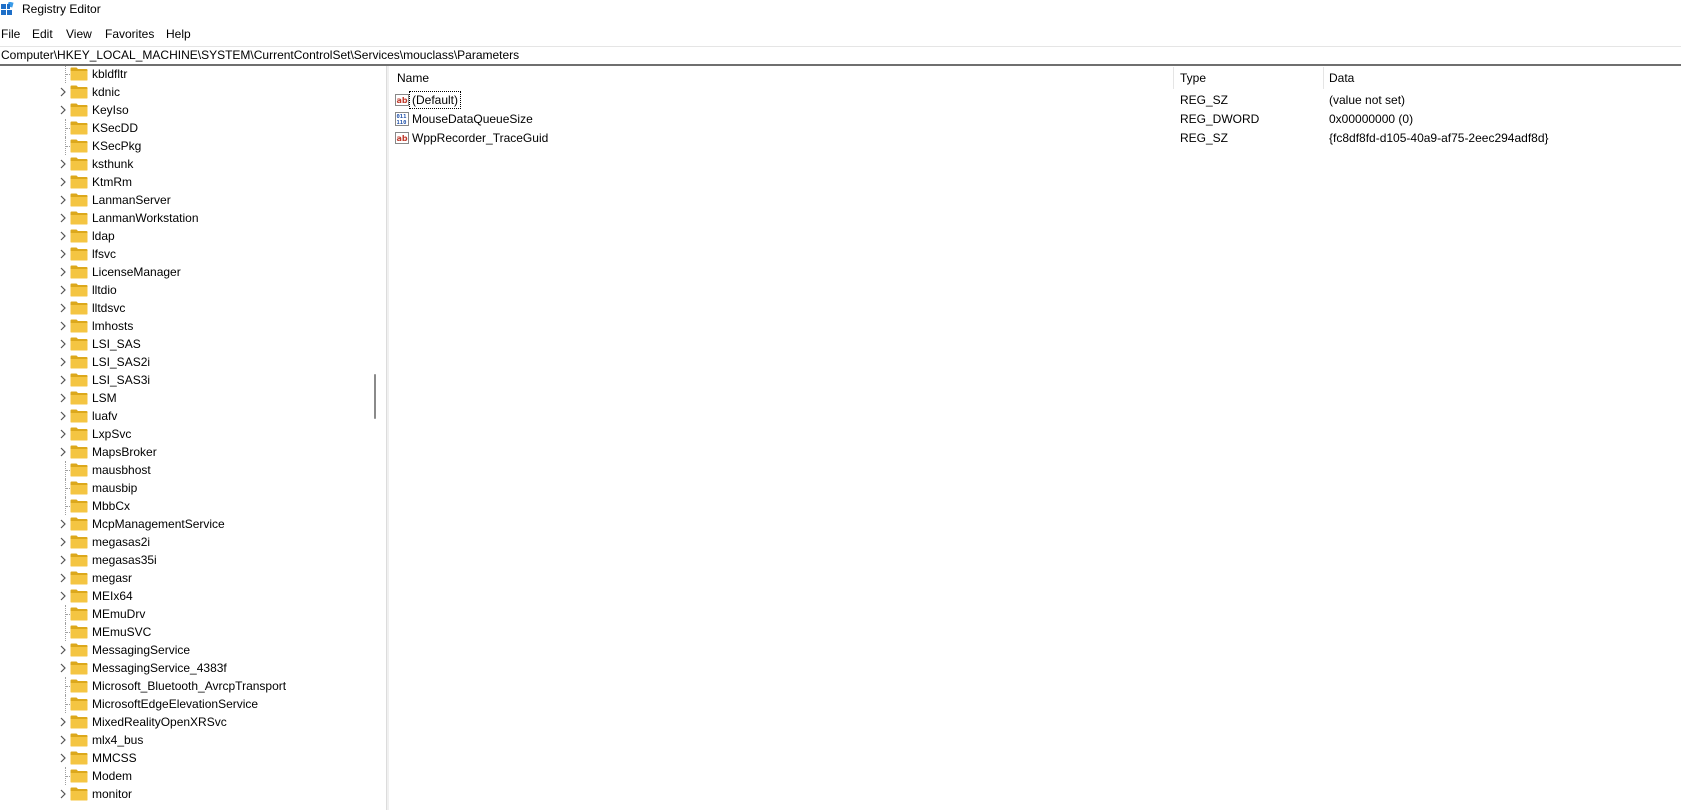  What do you see at coordinates (184, 776) in the screenshot?
I see `tree-item: Modem` at bounding box center [184, 776].